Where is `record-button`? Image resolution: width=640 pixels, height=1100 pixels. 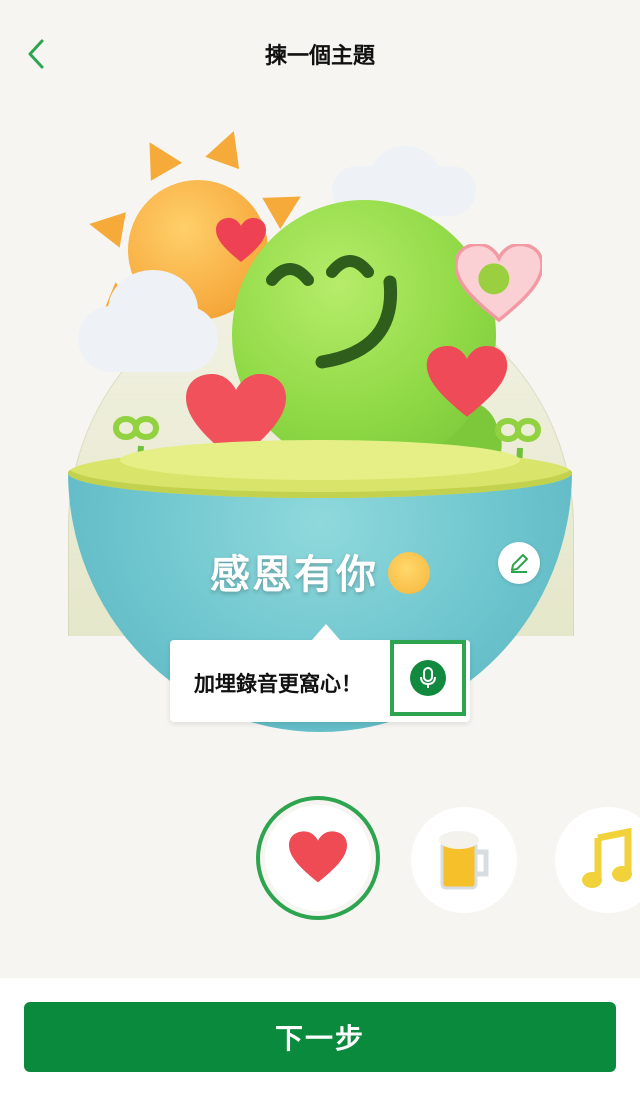
record-button is located at coordinates (428, 678).